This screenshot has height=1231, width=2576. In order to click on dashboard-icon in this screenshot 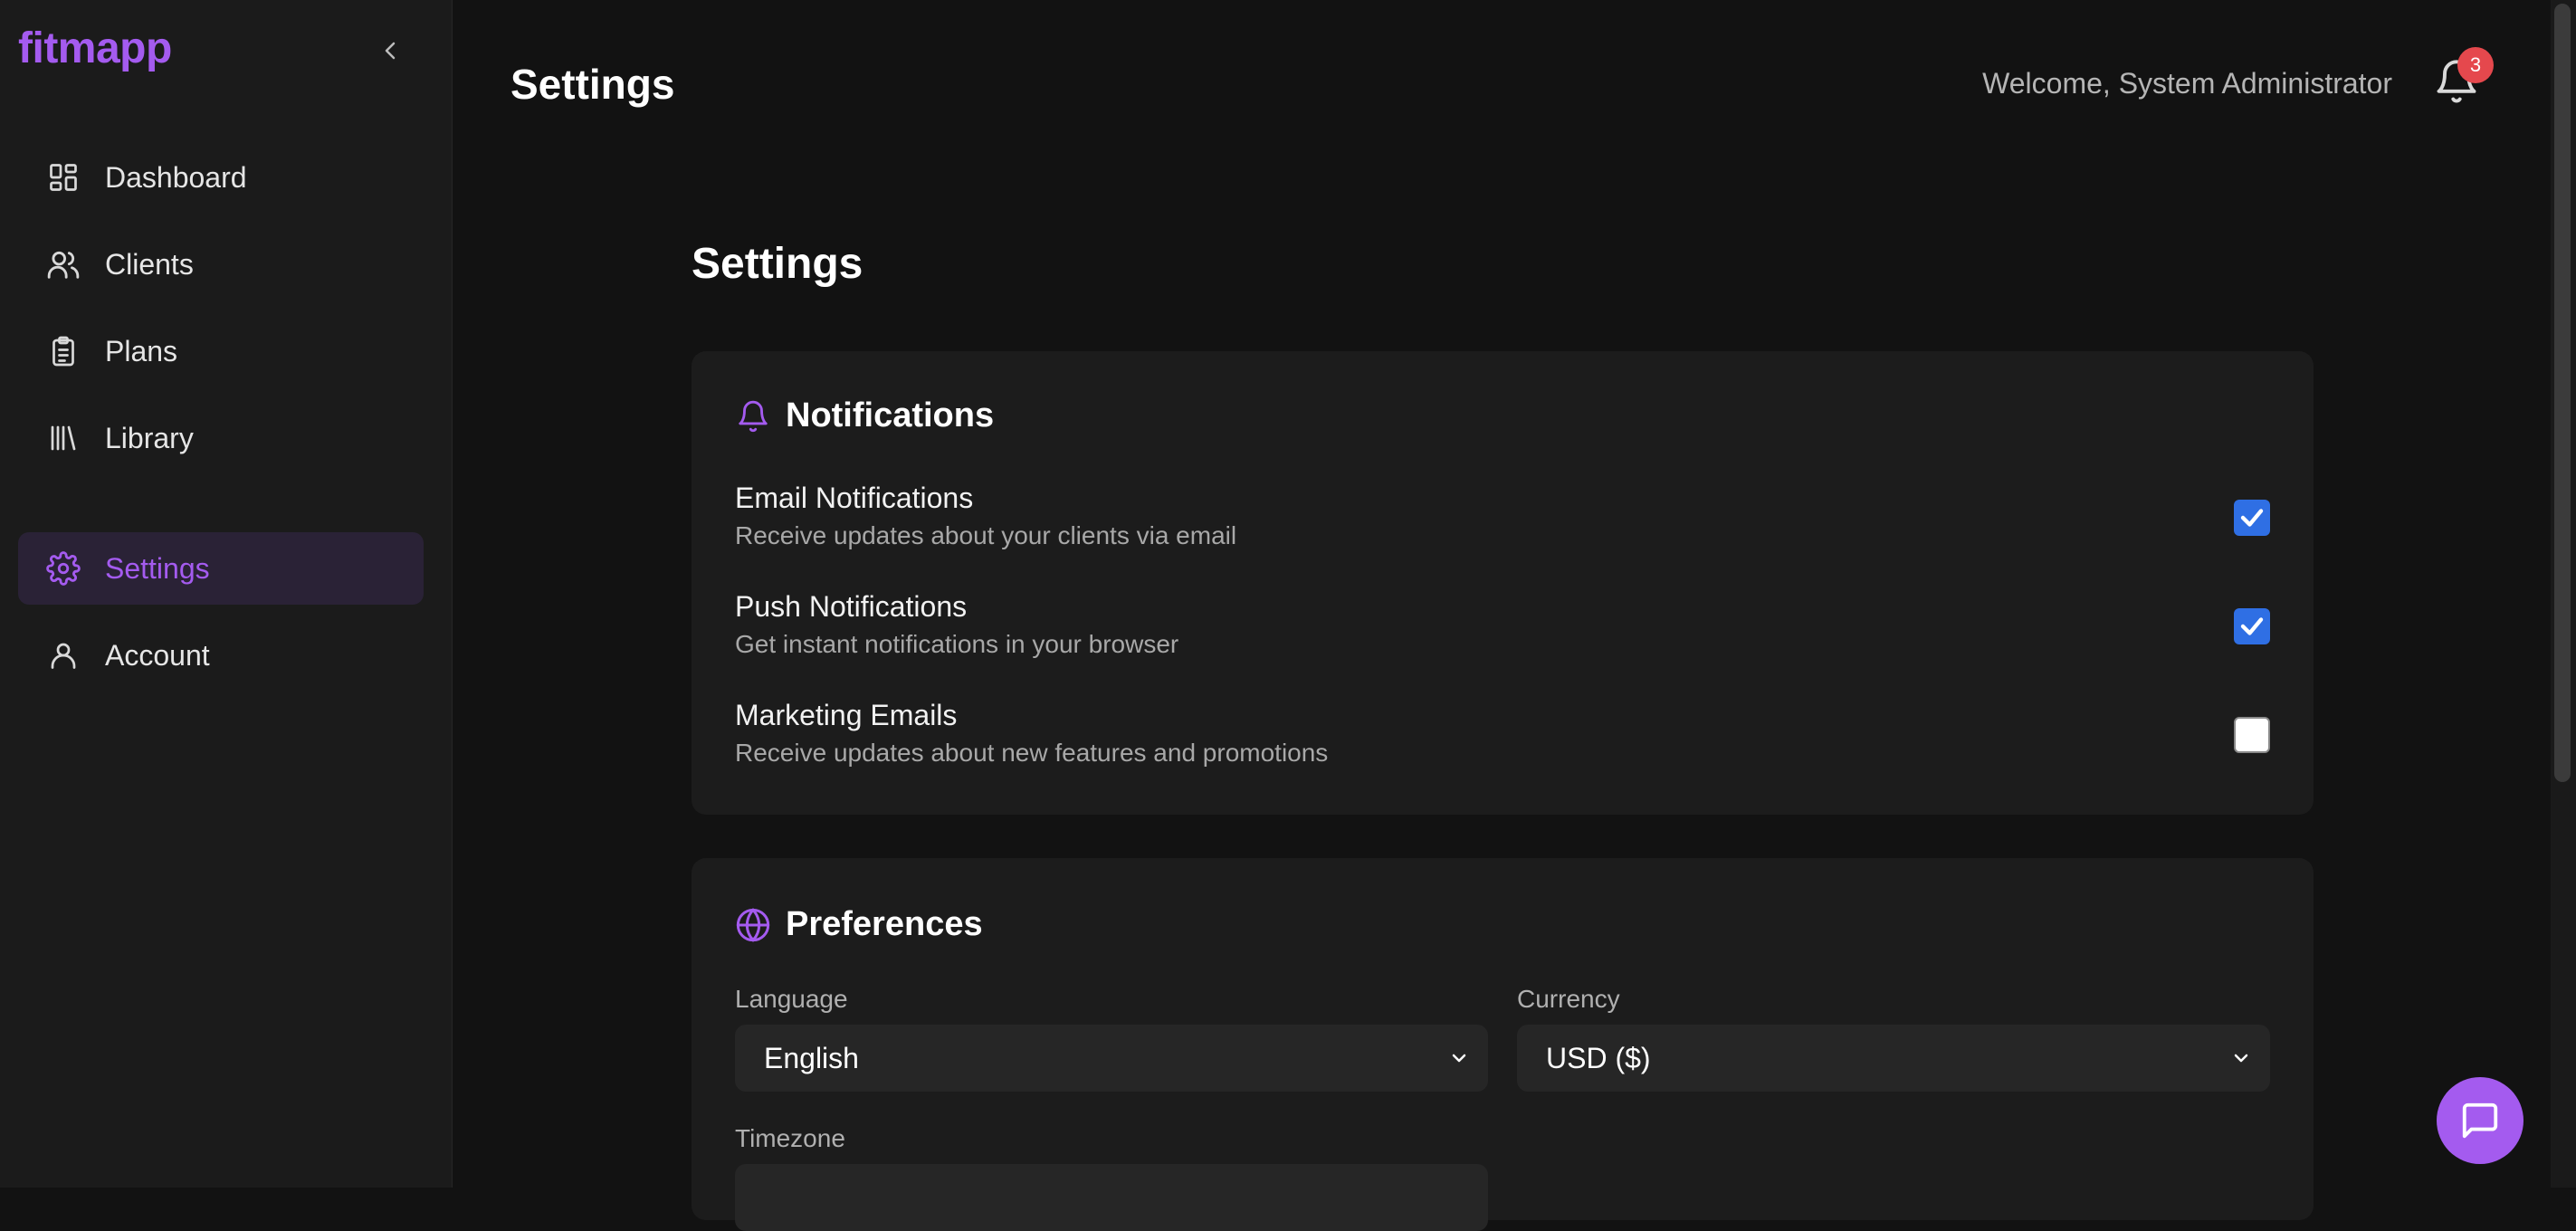, I will do `click(63, 178)`.